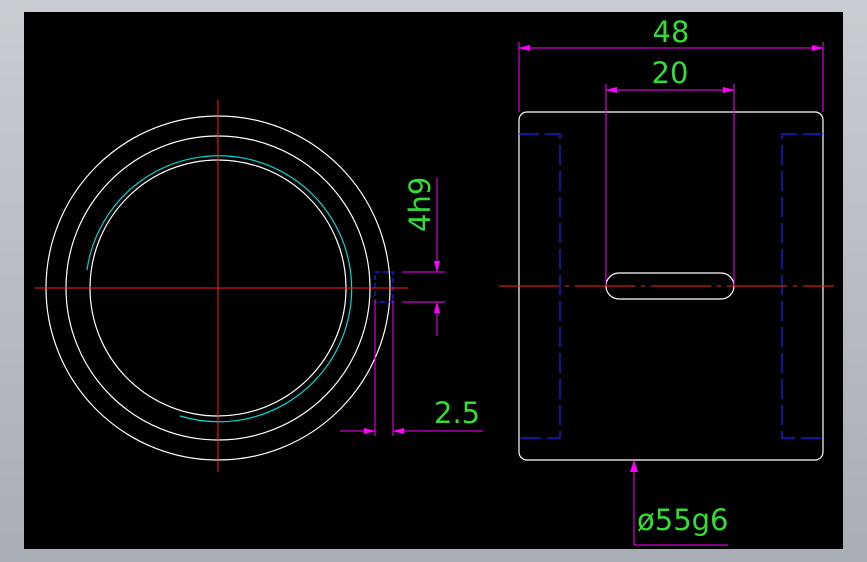  I want to click on dim-4h9: 4h9, so click(423, 256).